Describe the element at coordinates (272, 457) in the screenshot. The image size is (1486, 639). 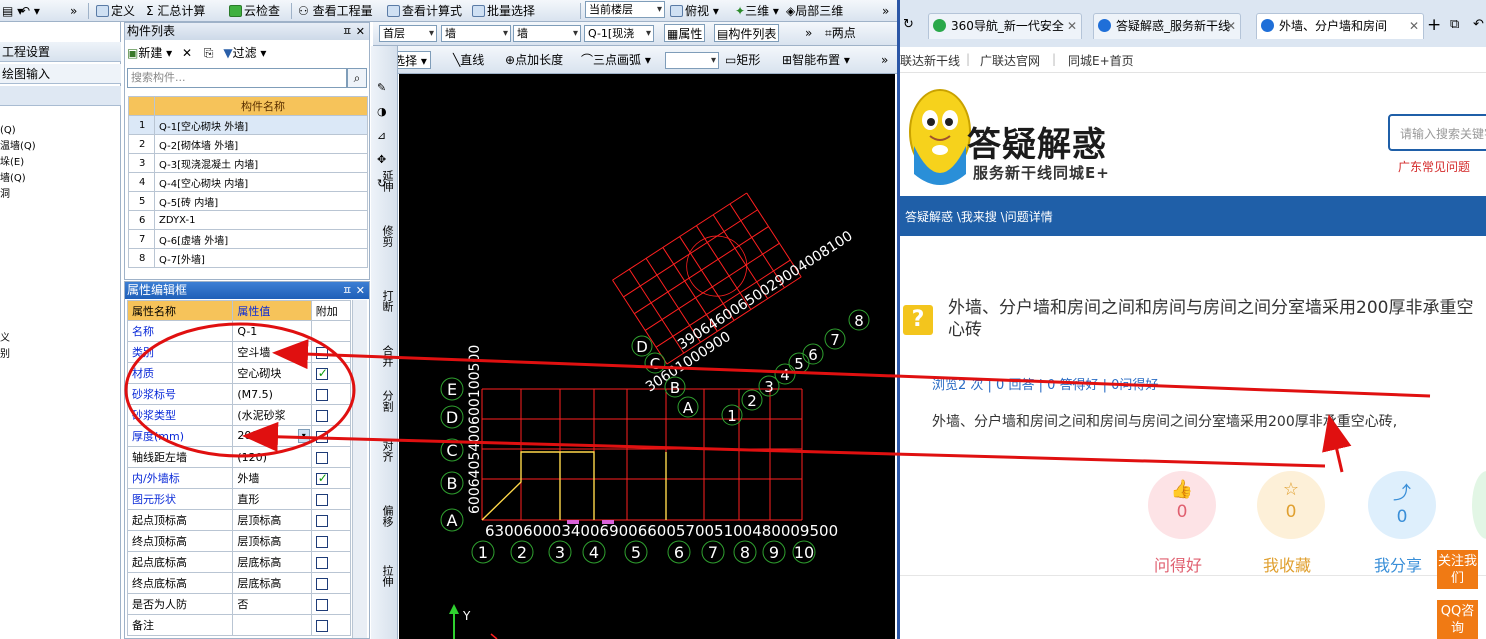
I see `property-value: (120)` at that location.